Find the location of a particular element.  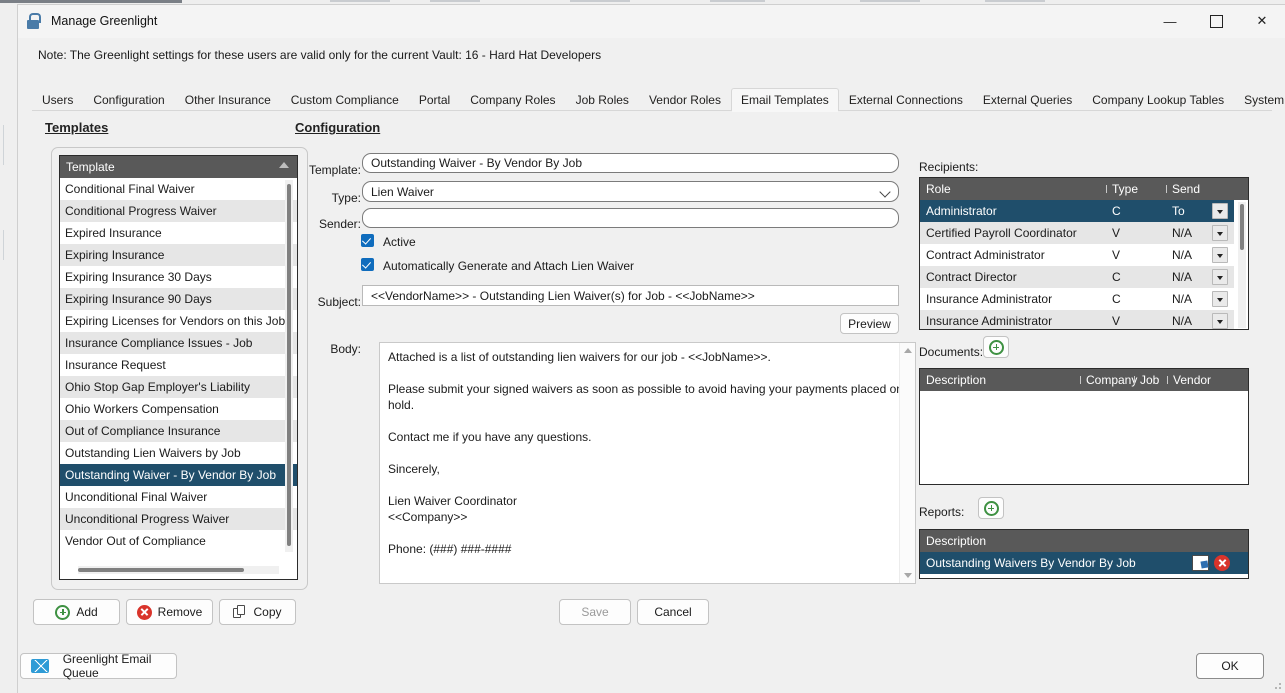

templates-column-template: Template is located at coordinates (178, 167).